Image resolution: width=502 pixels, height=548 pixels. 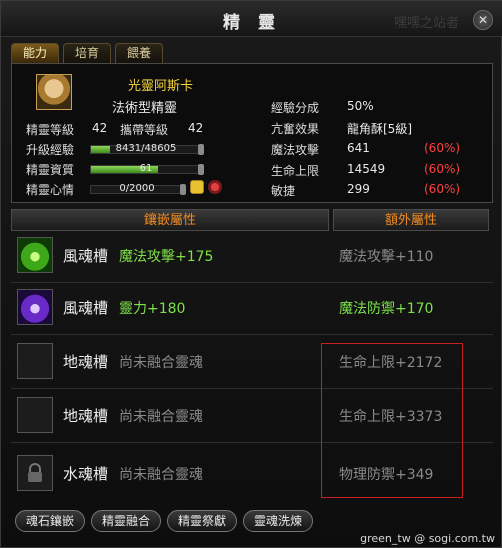 I want to click on stat-value-excite: 龍角酥[5級], so click(x=379, y=129).